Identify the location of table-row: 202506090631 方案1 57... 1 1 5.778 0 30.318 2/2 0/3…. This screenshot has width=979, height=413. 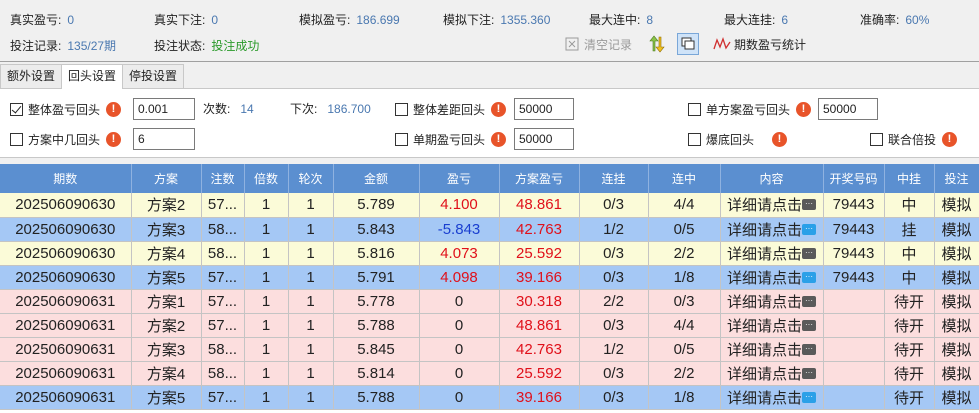
(489, 301).